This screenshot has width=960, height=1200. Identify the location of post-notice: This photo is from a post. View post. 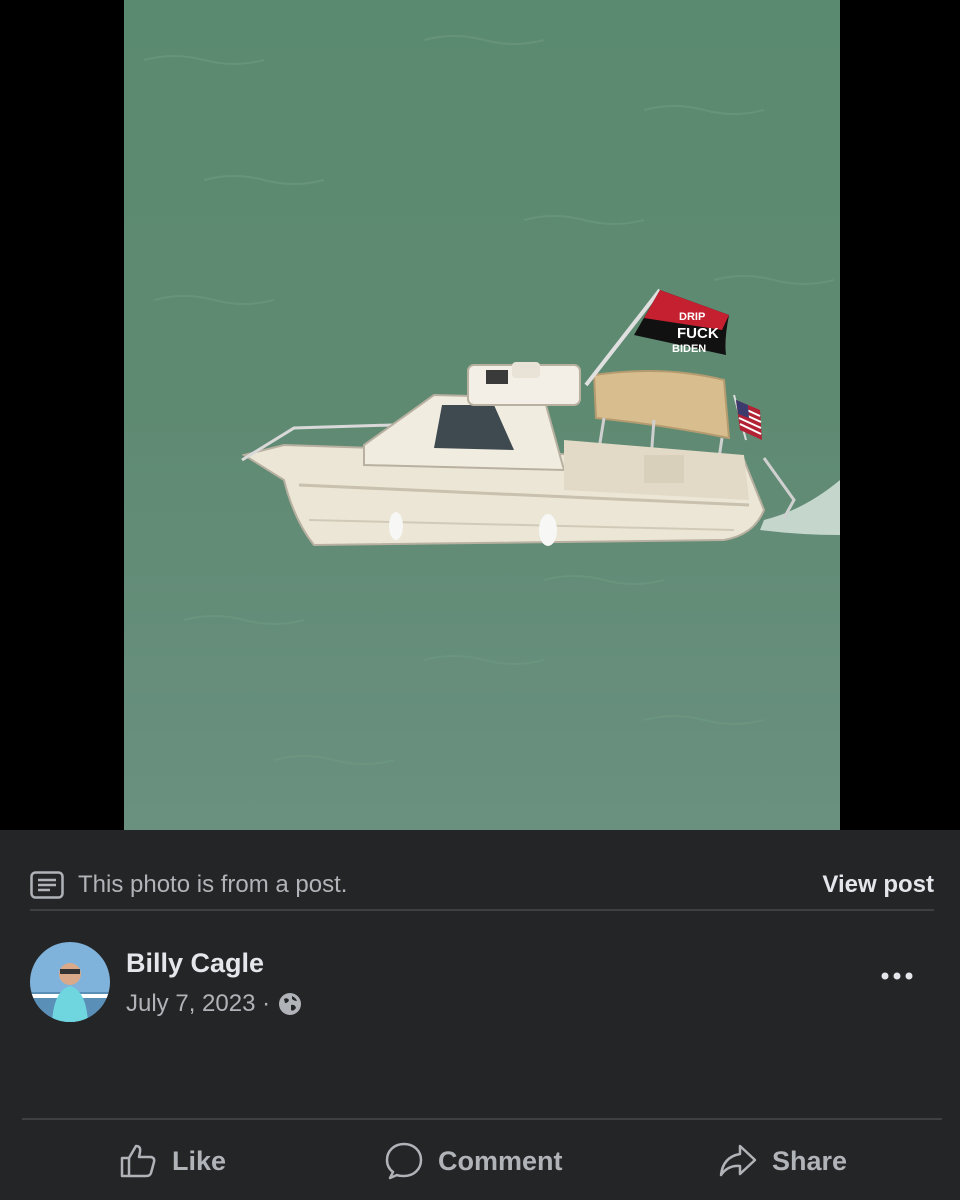
(482, 885).